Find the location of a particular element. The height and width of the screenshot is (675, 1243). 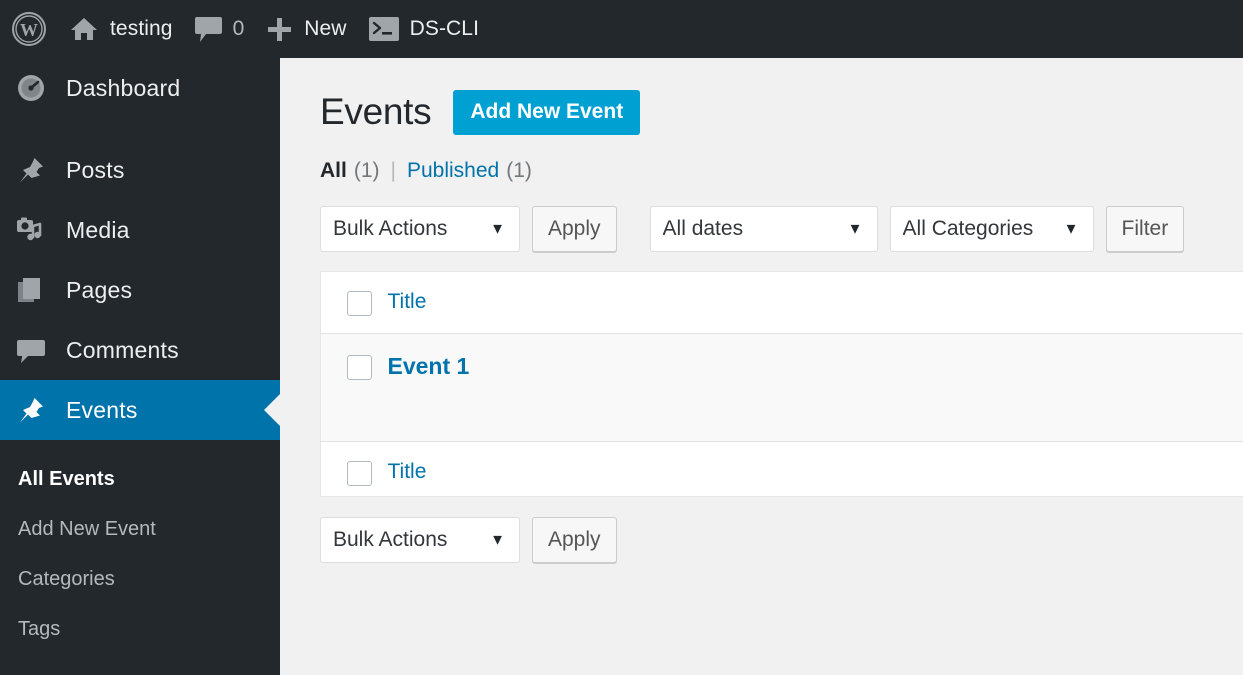

submenu-item-all-events: All Events is located at coordinates (140, 479).